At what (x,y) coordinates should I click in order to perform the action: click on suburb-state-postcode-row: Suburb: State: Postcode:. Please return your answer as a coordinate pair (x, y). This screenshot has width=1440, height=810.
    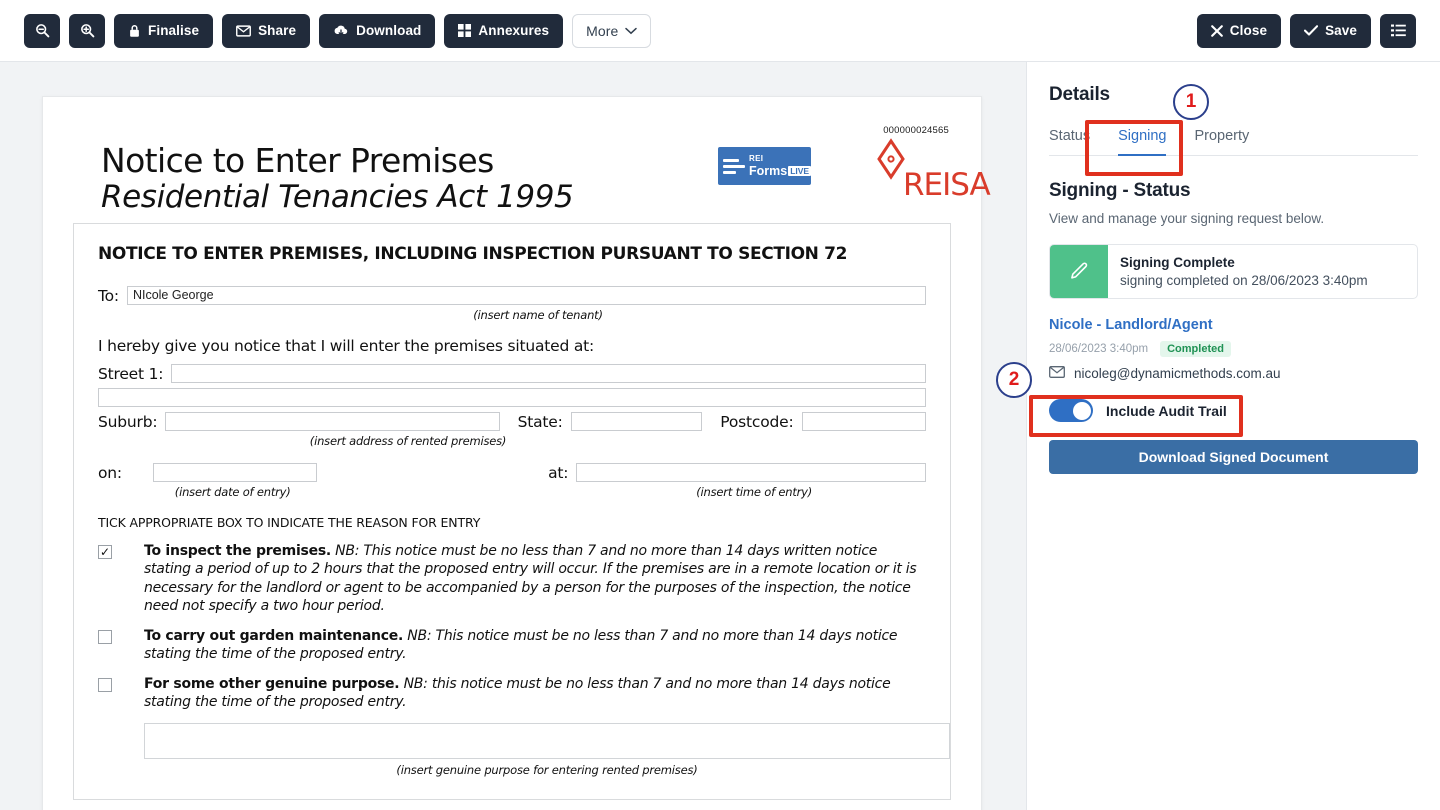
    Looking at the image, I should click on (512, 421).